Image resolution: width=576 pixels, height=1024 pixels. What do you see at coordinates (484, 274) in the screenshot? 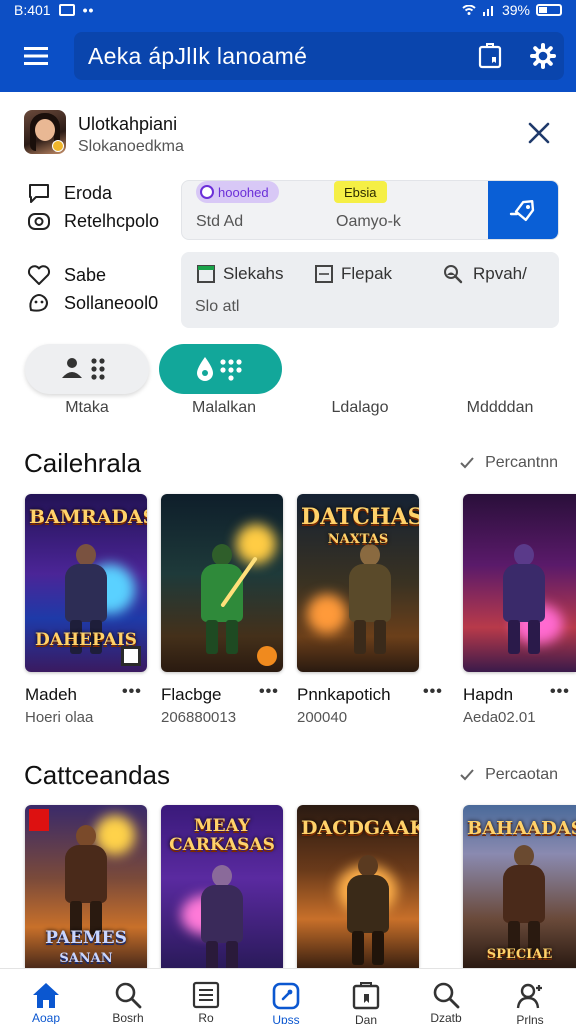
I see `option-rpvah: Rpvah/` at bounding box center [484, 274].